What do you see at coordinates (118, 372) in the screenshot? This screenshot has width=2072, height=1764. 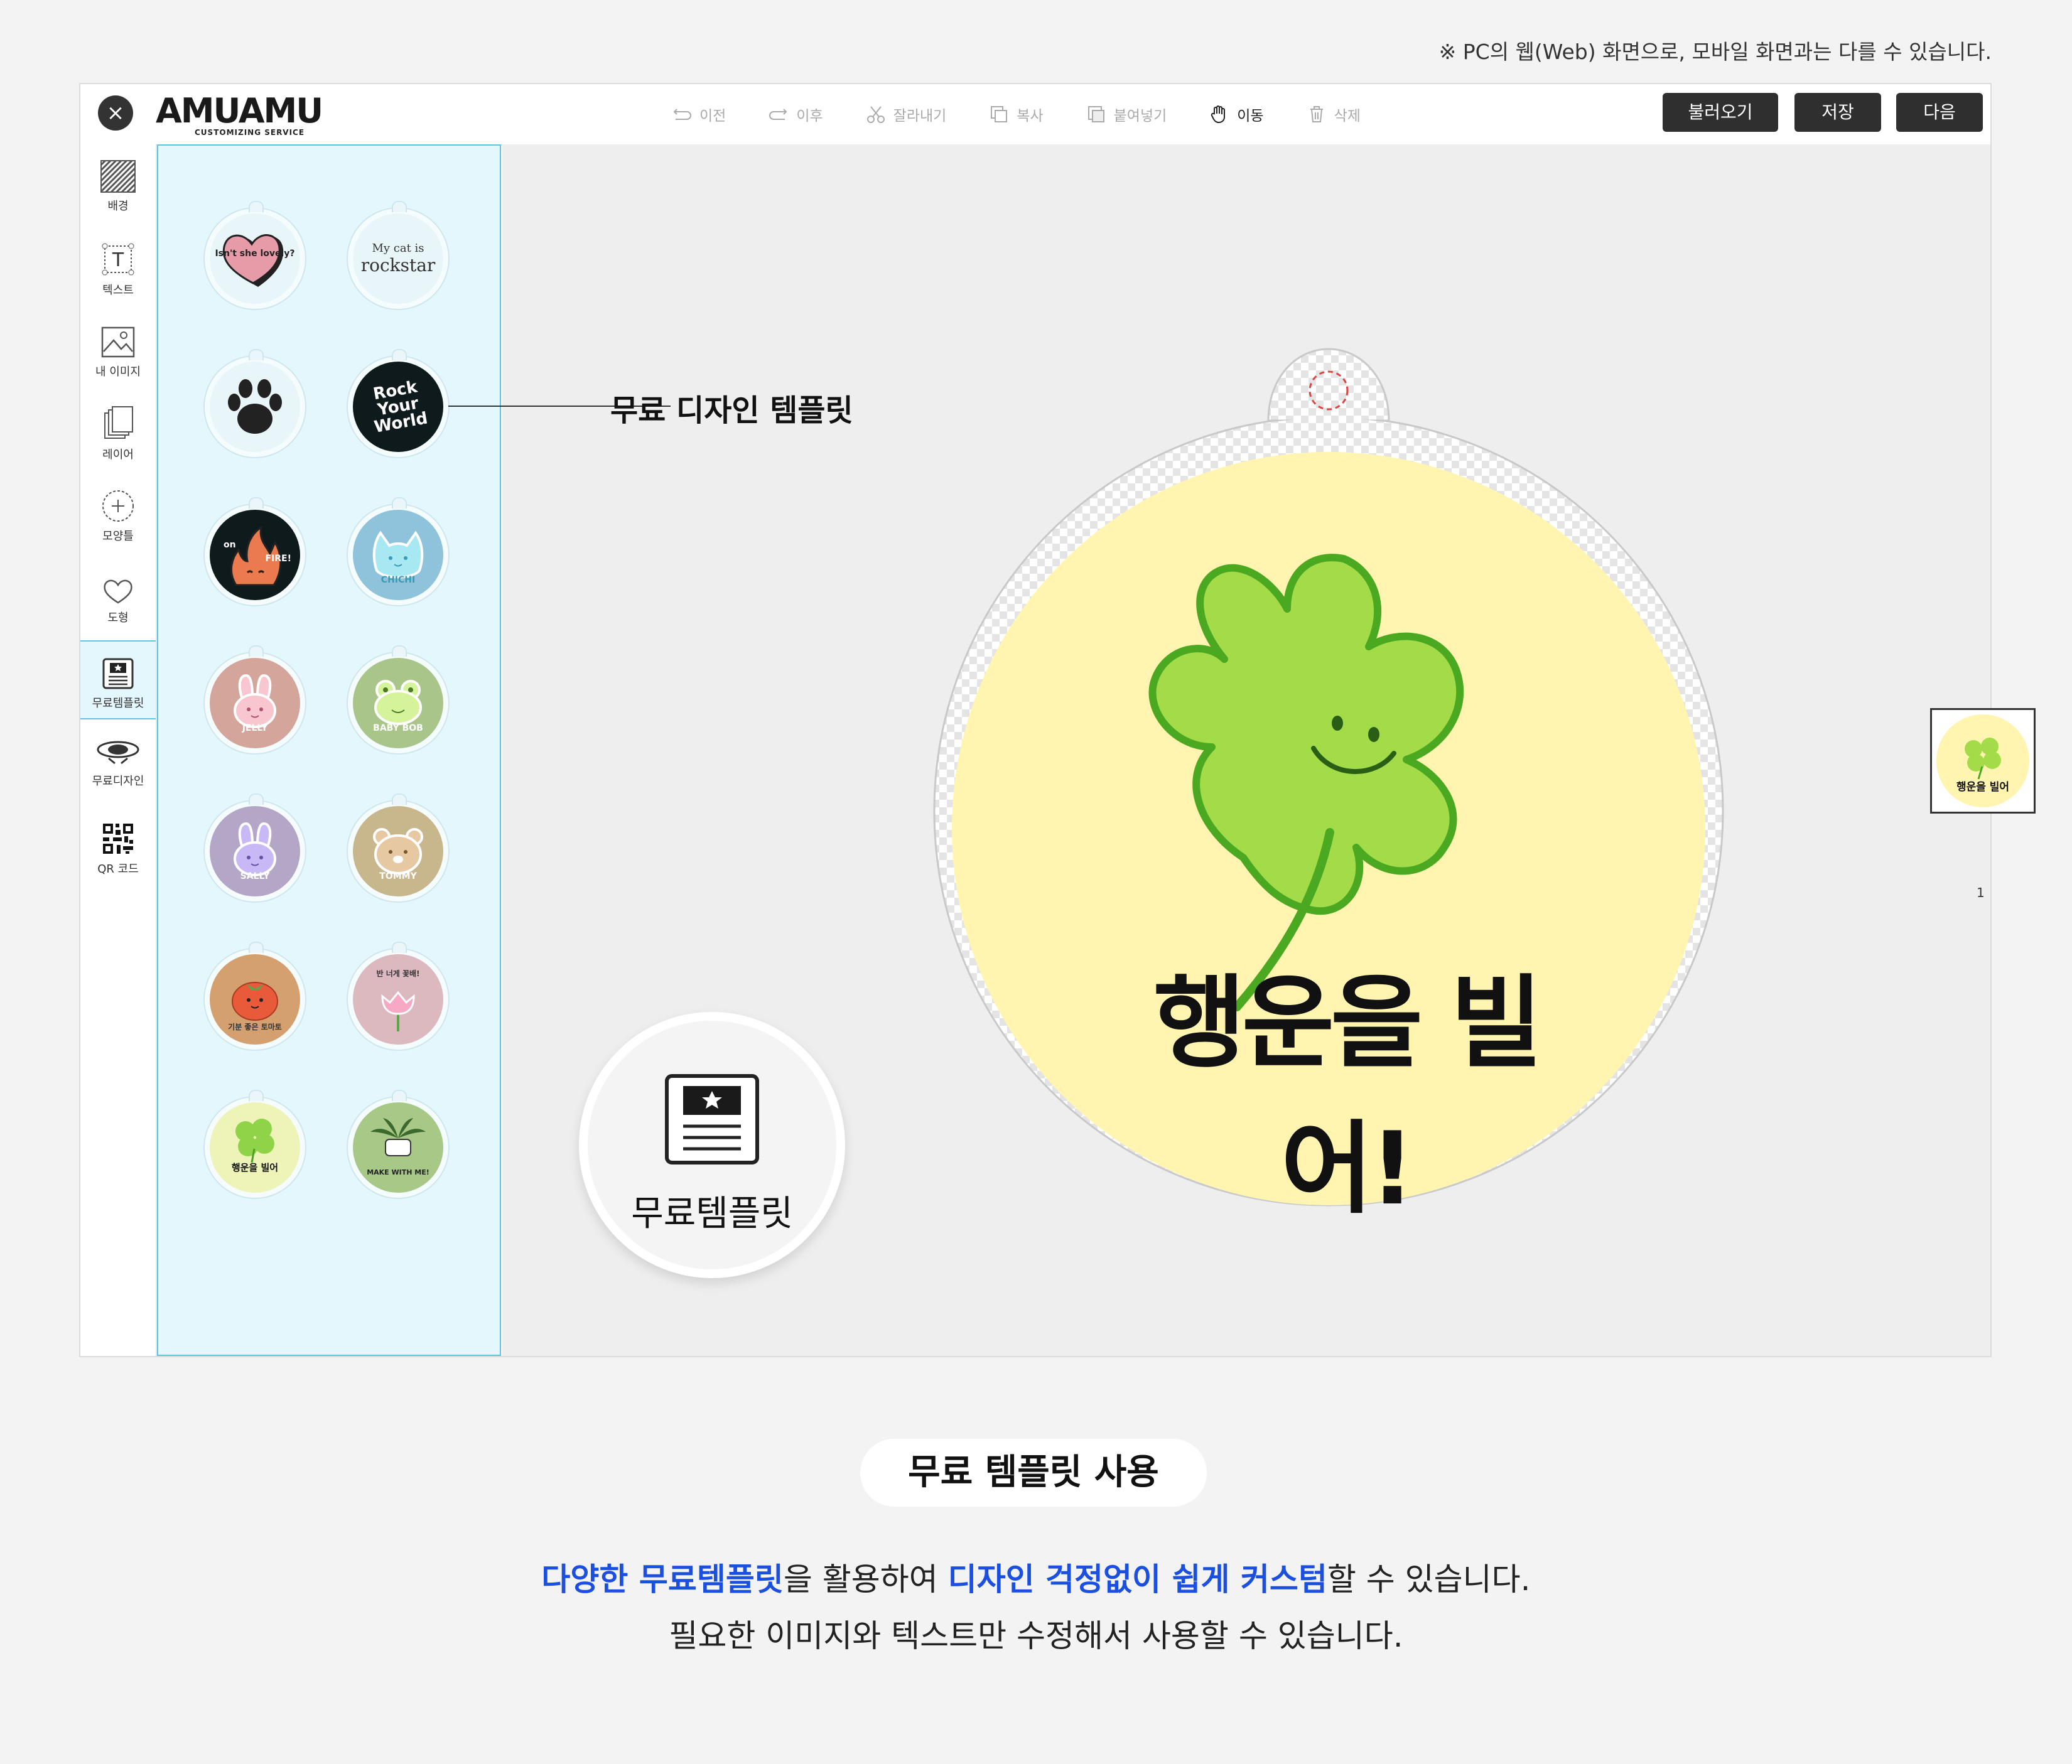 I see `sidebar-label-my-image: 내 이미지` at bounding box center [118, 372].